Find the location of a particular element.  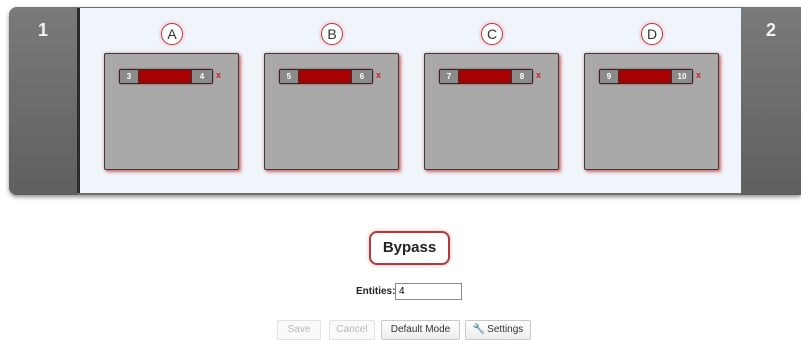

slot-box: 9 10 x is located at coordinates (651, 111).